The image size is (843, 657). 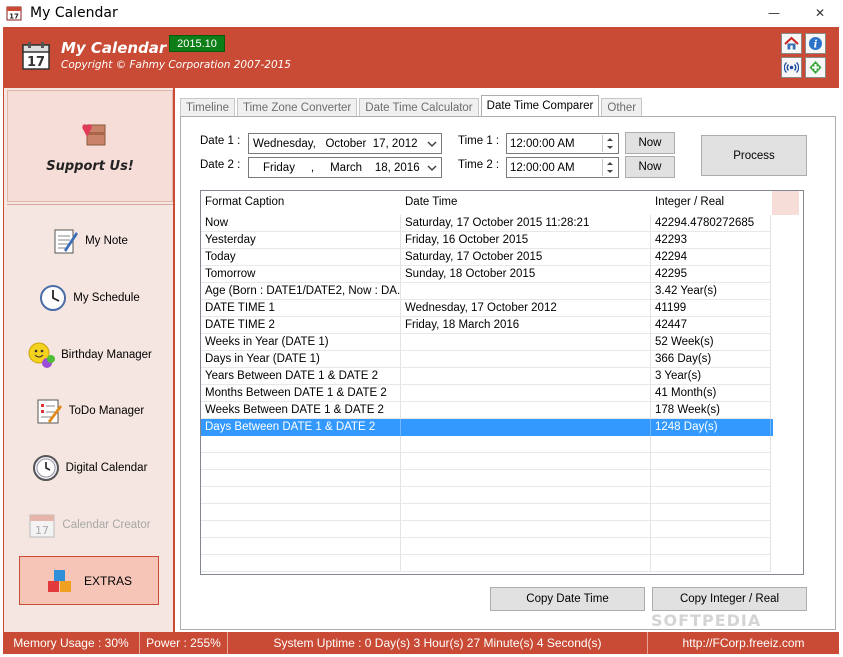 I want to click on table-cell: Saturday, 17 October 2015 11:28:21, so click(x=526, y=223).